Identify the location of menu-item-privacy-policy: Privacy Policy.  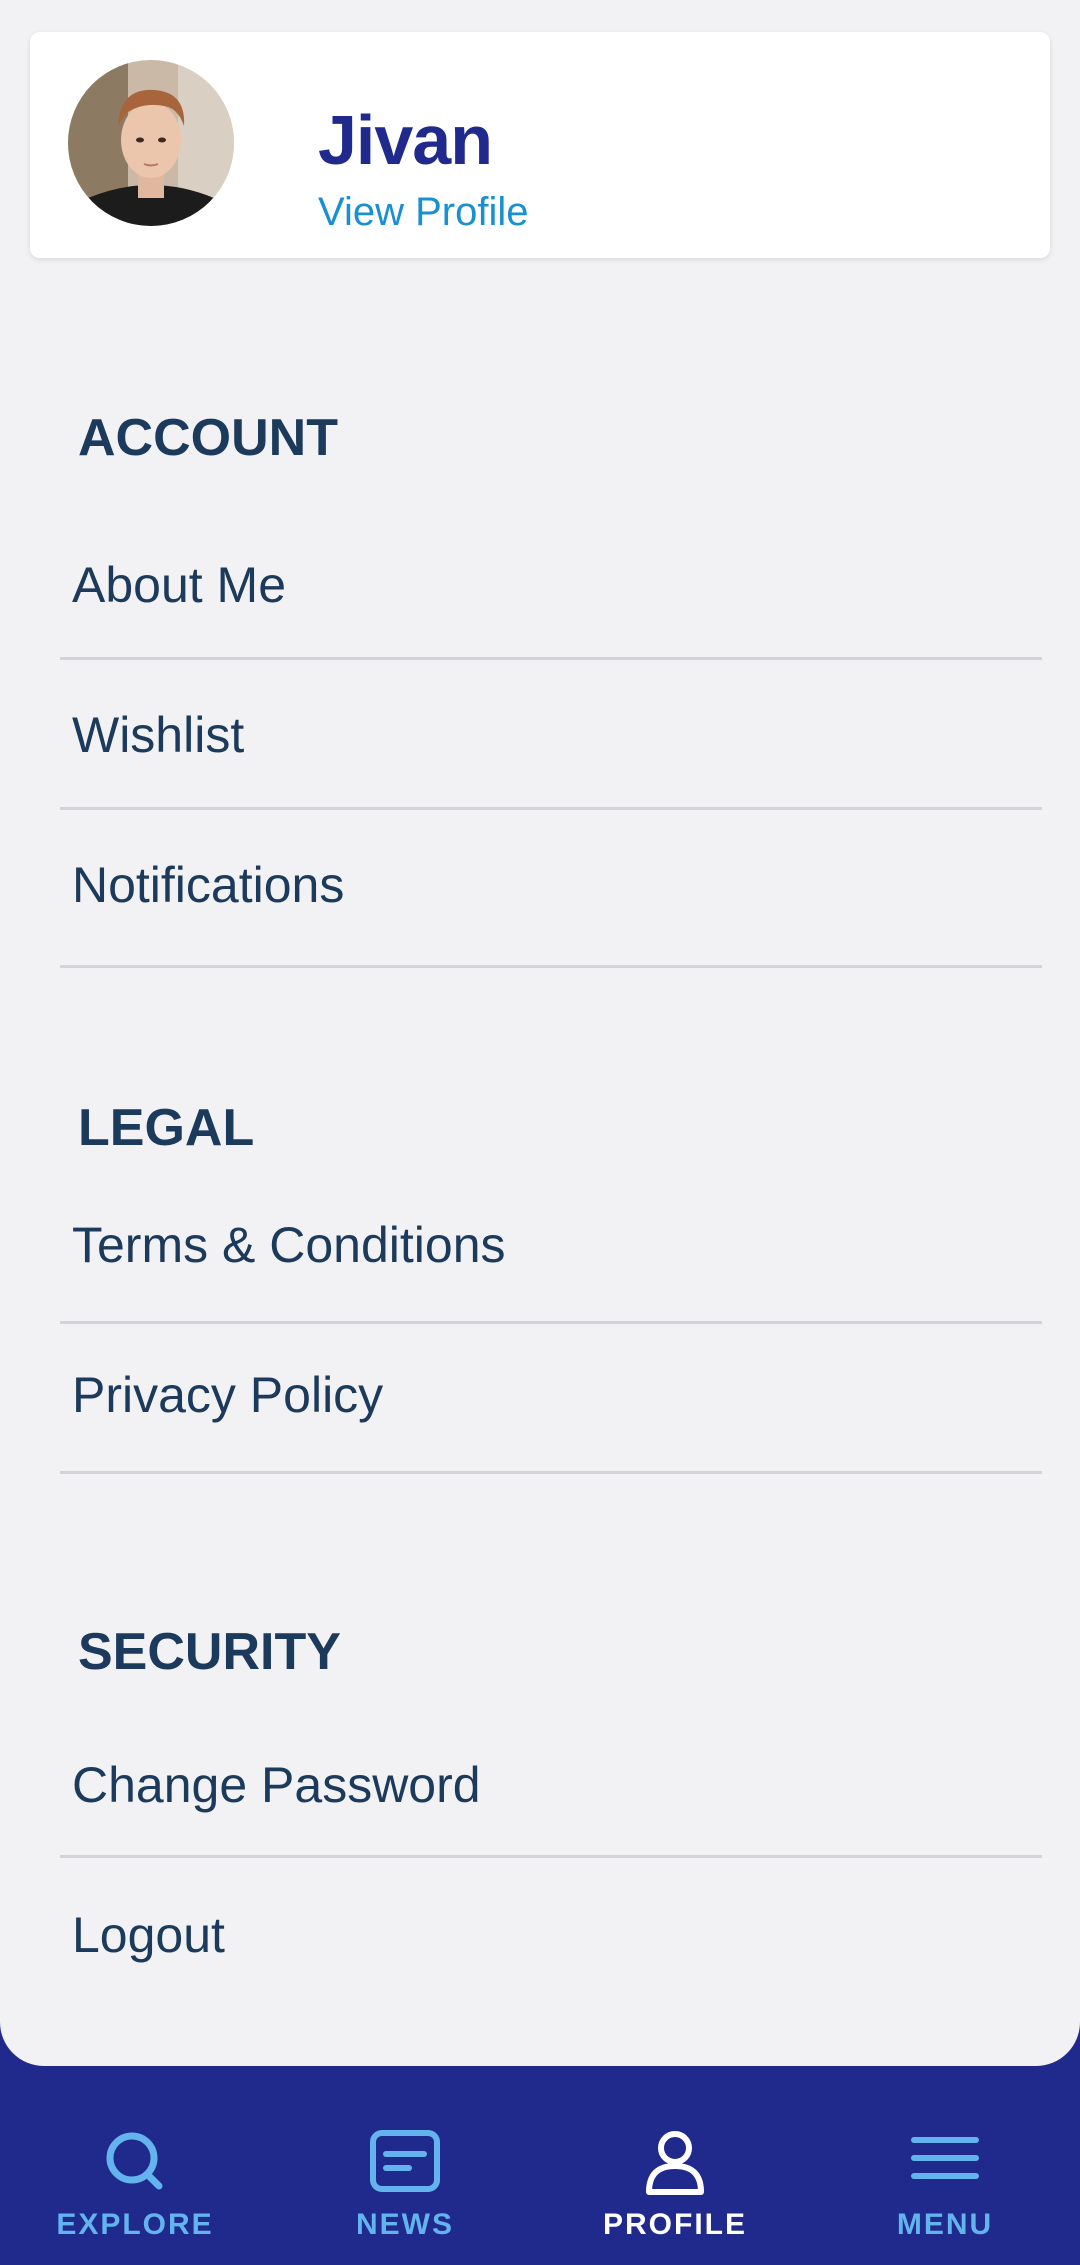
(551, 1399).